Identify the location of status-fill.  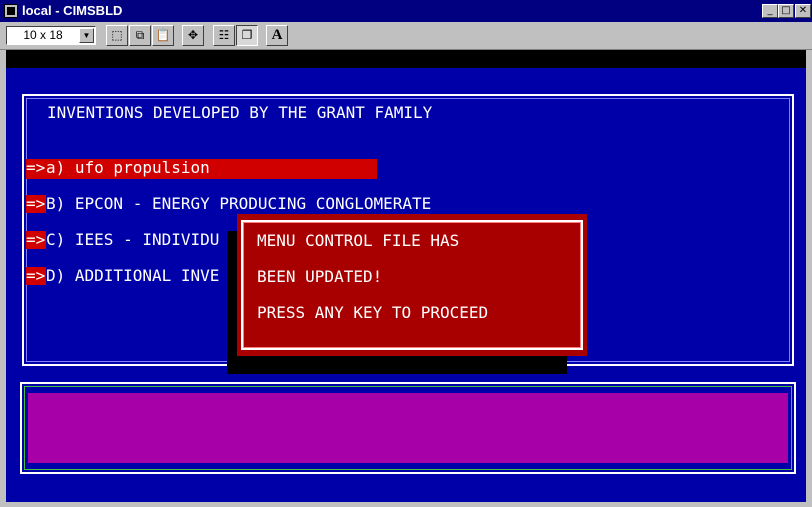
(408, 428).